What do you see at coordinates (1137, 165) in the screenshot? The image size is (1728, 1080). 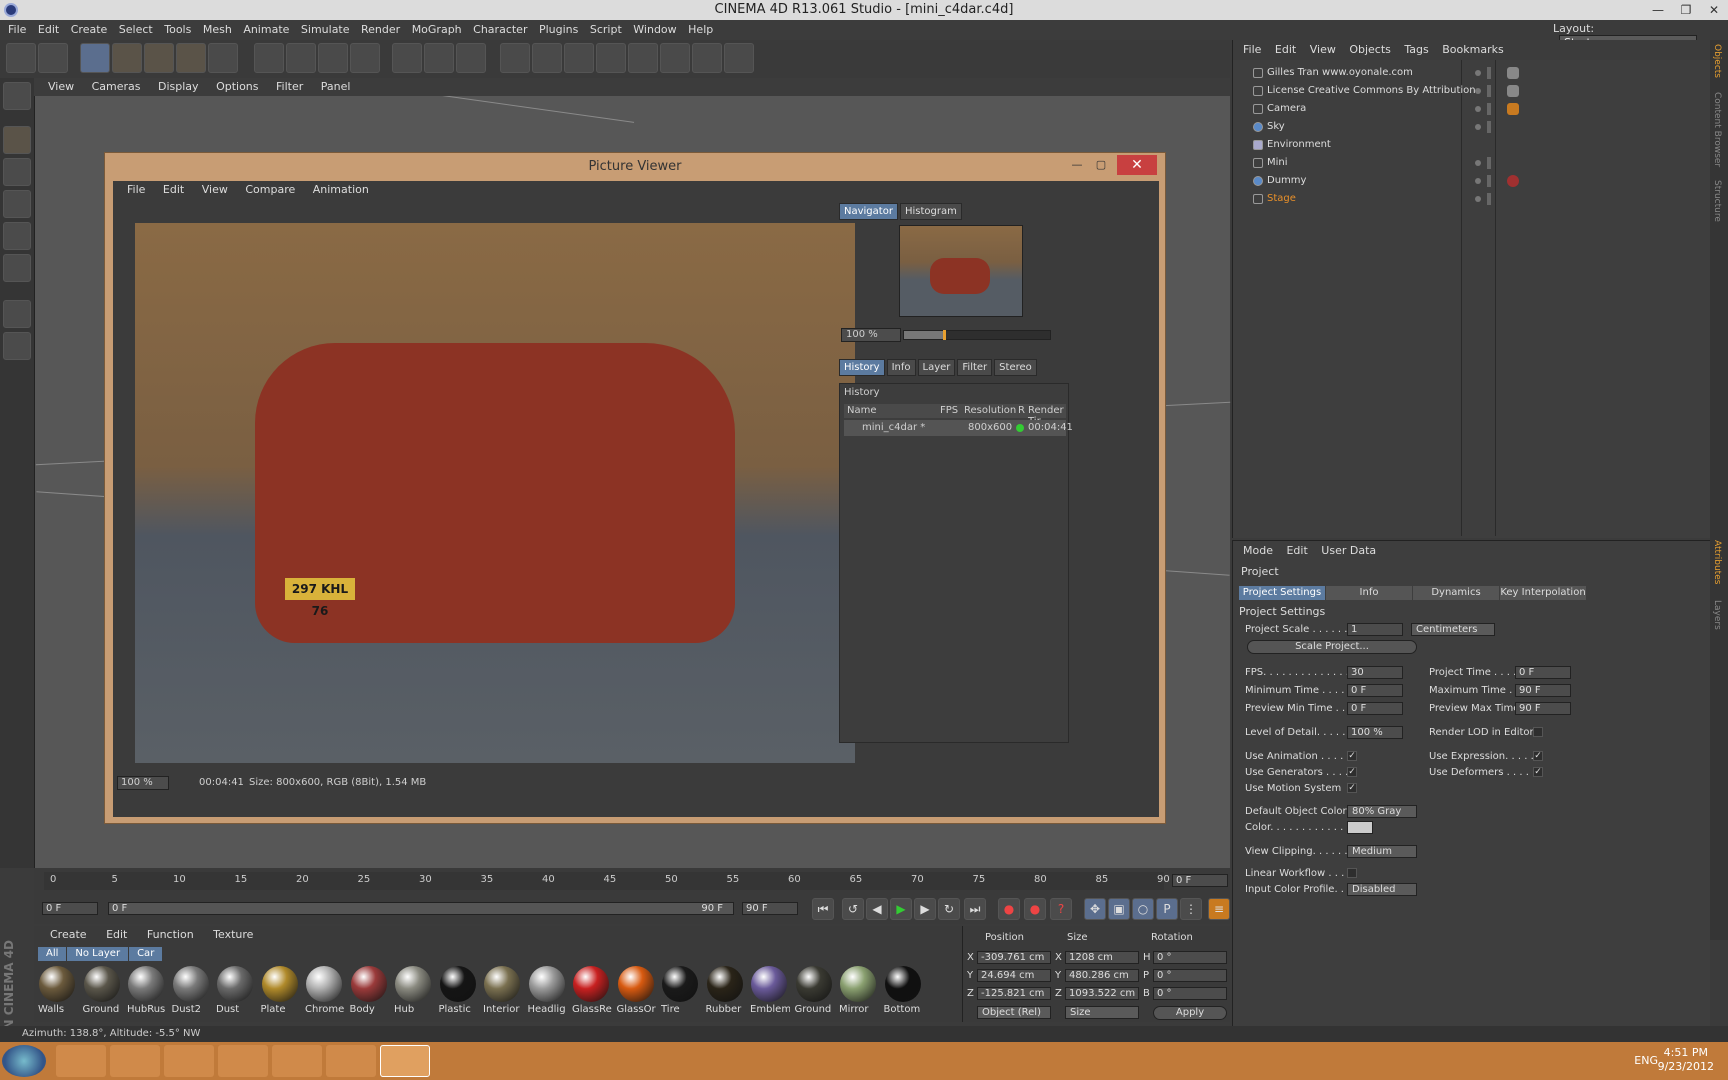 I see `pv-close-button: ✕` at bounding box center [1137, 165].